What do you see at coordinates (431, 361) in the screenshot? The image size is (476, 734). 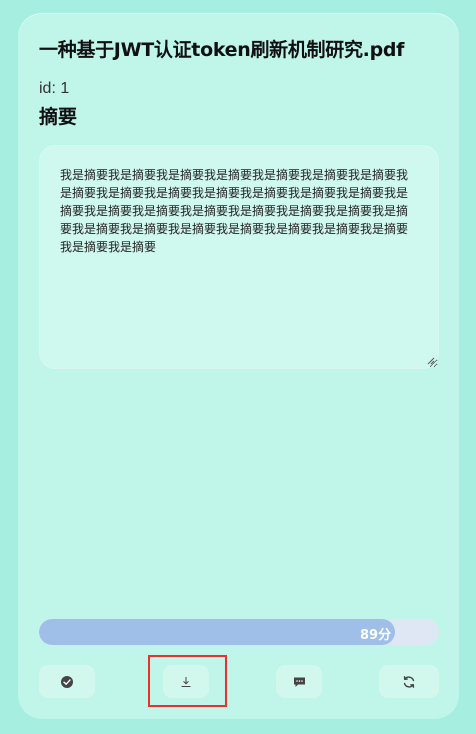 I see `resize-grip-icon` at bounding box center [431, 361].